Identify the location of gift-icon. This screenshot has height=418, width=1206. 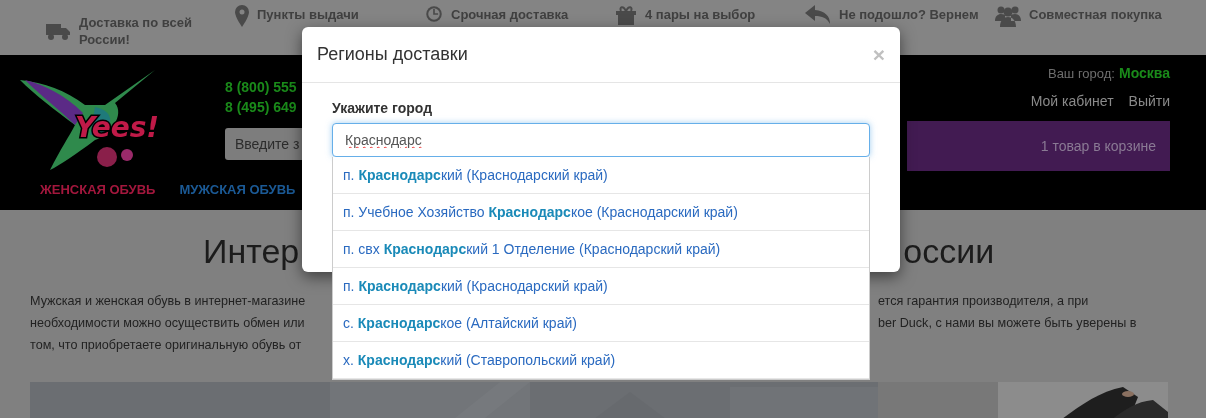
(626, 15).